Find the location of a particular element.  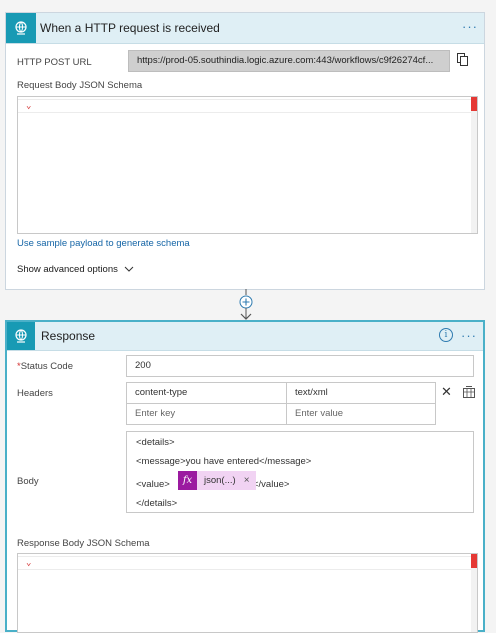

trigger-header: When a HTTP request is received ··· is located at coordinates (245, 28).